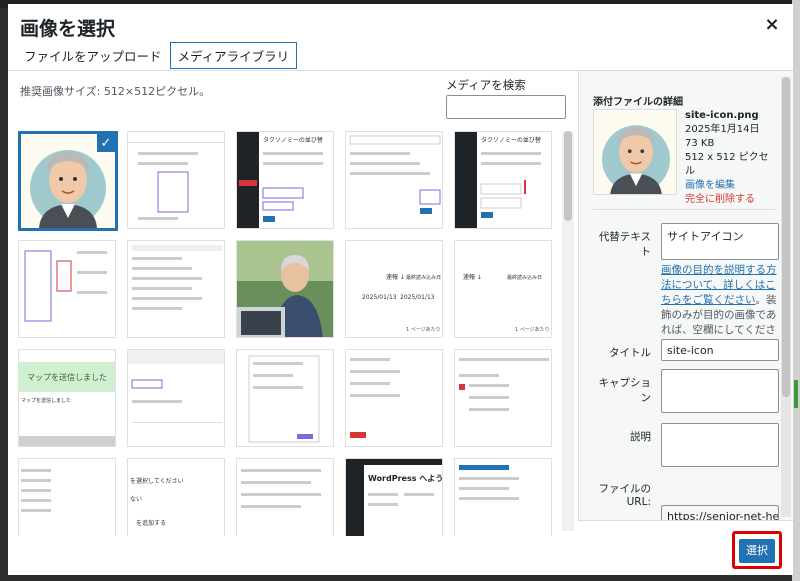 Image resolution: width=800 pixels, height=581 pixels. I want to click on modal-title: 画像を選択, so click(68, 29).